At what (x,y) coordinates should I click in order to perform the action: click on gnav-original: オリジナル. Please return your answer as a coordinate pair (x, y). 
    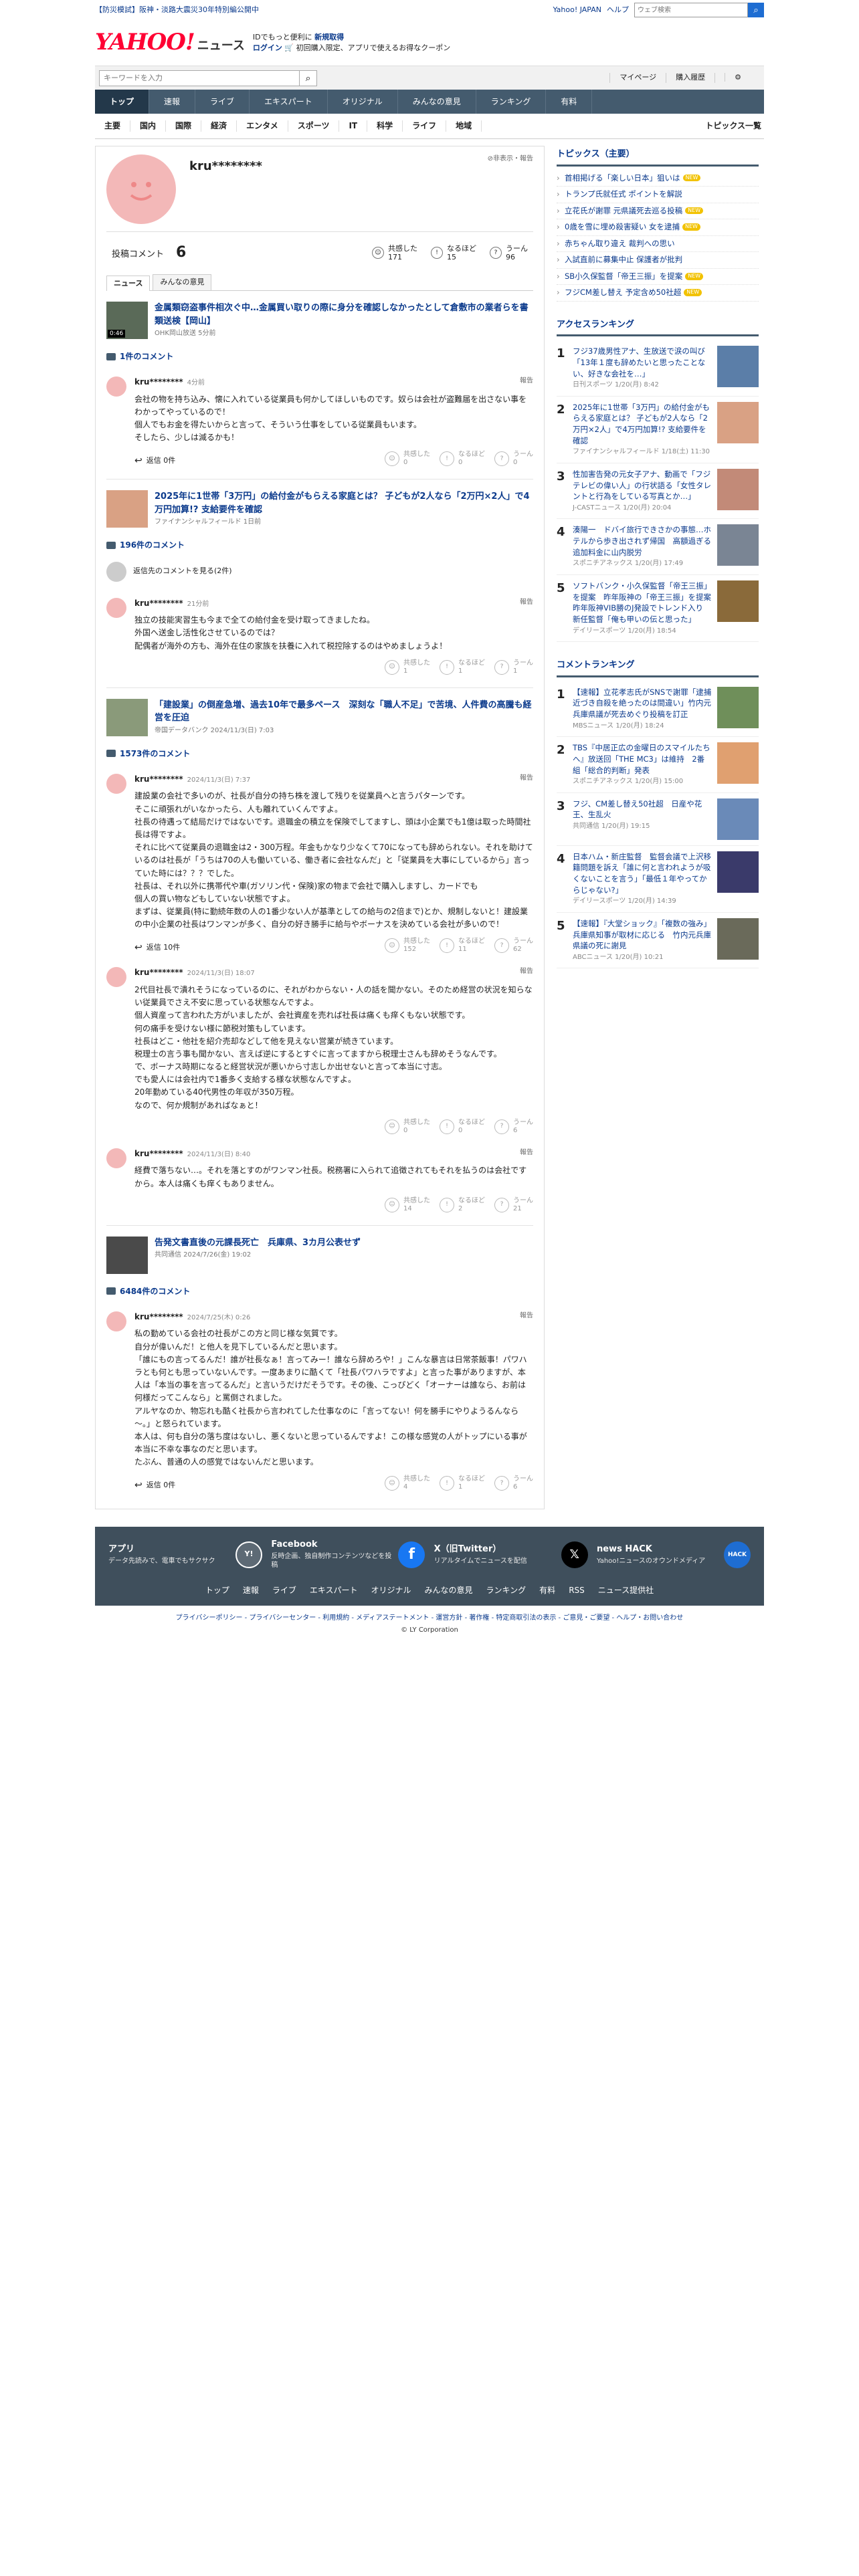
    Looking at the image, I should click on (363, 102).